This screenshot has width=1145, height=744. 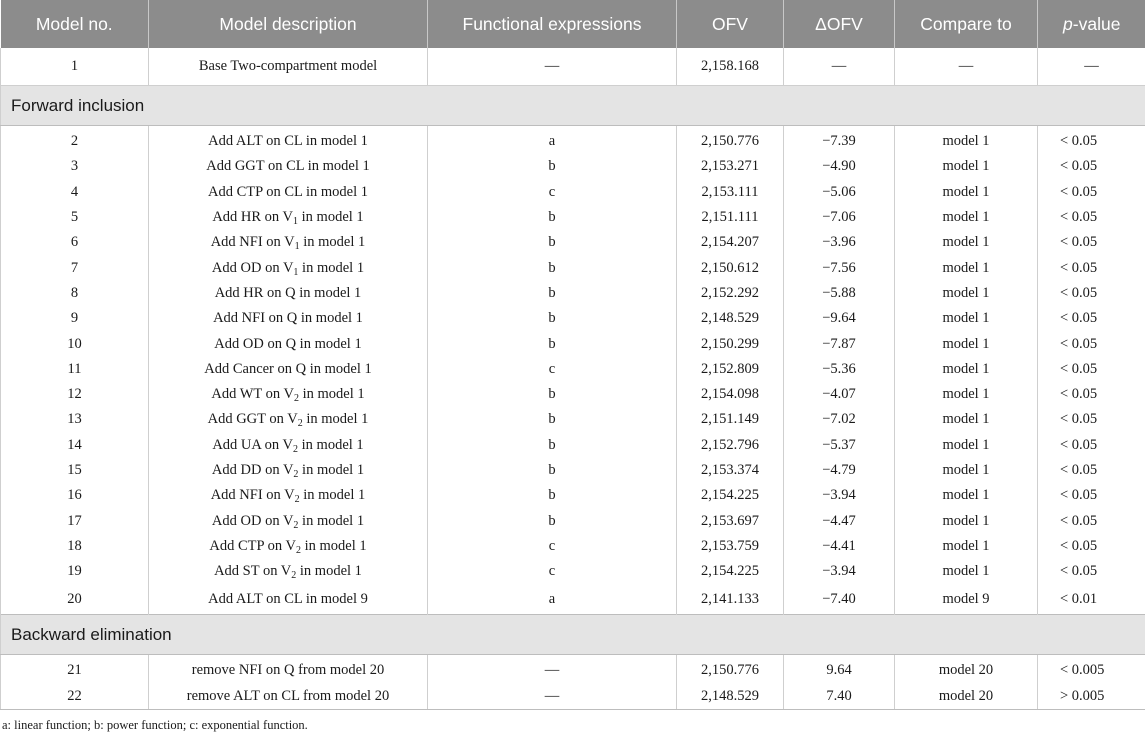 What do you see at coordinates (730, 24) in the screenshot?
I see `header-ofv: OFV` at bounding box center [730, 24].